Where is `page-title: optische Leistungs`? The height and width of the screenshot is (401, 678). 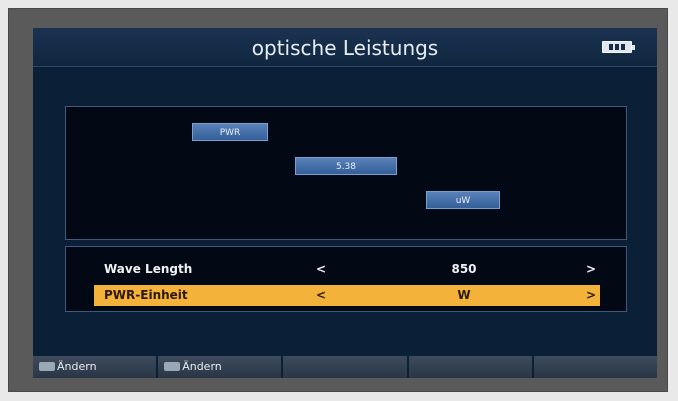
page-title: optische Leistungs is located at coordinates (345, 48).